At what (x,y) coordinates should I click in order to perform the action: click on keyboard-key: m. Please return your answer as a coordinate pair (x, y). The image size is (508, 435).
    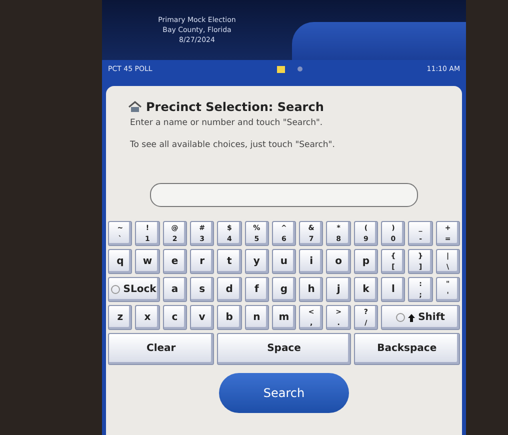
    Looking at the image, I should click on (284, 317).